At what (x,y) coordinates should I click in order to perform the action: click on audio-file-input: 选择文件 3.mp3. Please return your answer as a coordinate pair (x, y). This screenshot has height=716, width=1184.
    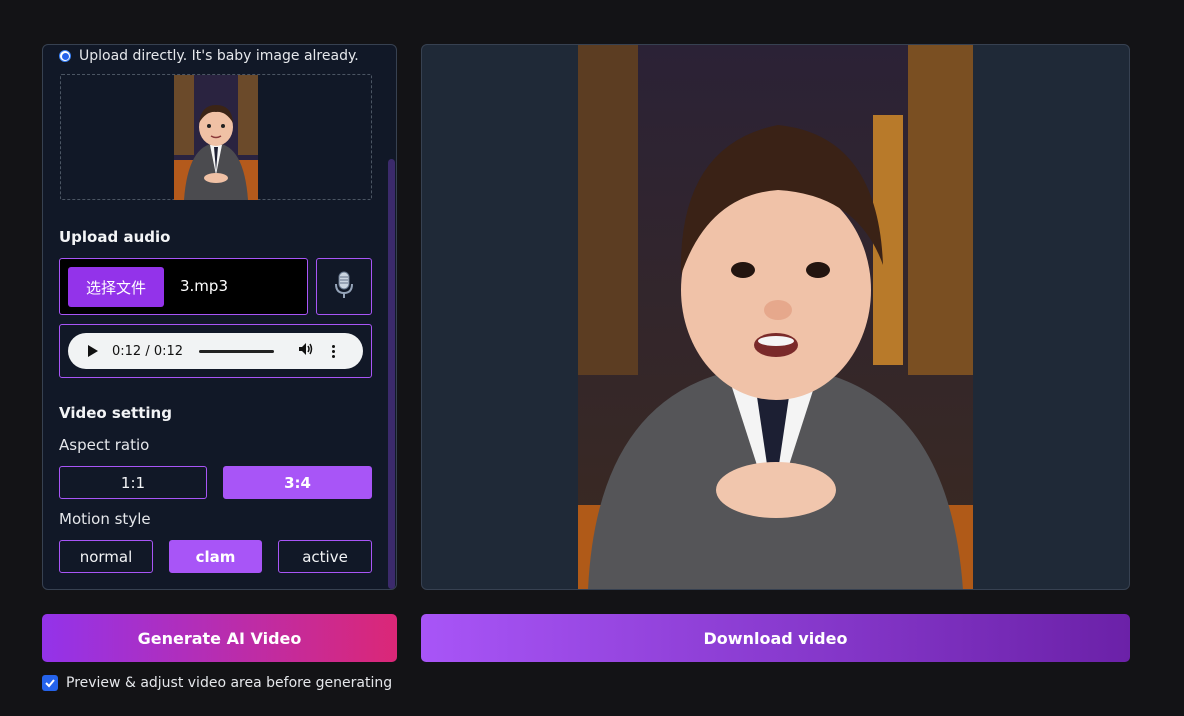
    Looking at the image, I should click on (183, 286).